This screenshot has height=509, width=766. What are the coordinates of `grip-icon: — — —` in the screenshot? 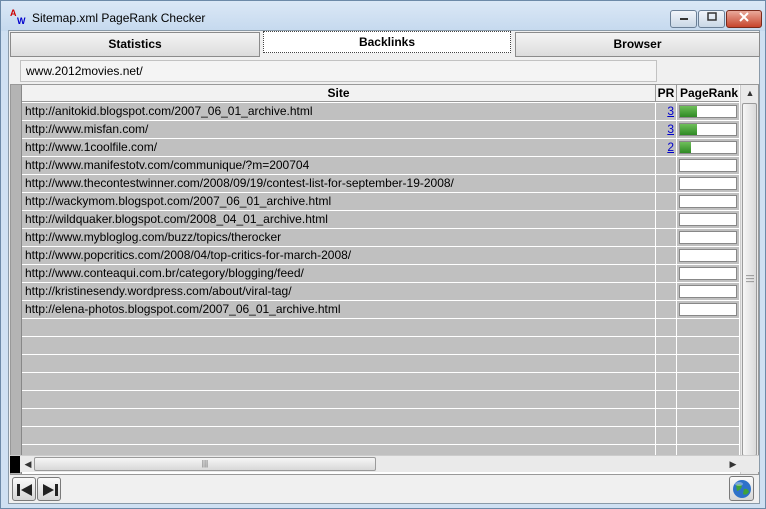 It's located at (750, 278).